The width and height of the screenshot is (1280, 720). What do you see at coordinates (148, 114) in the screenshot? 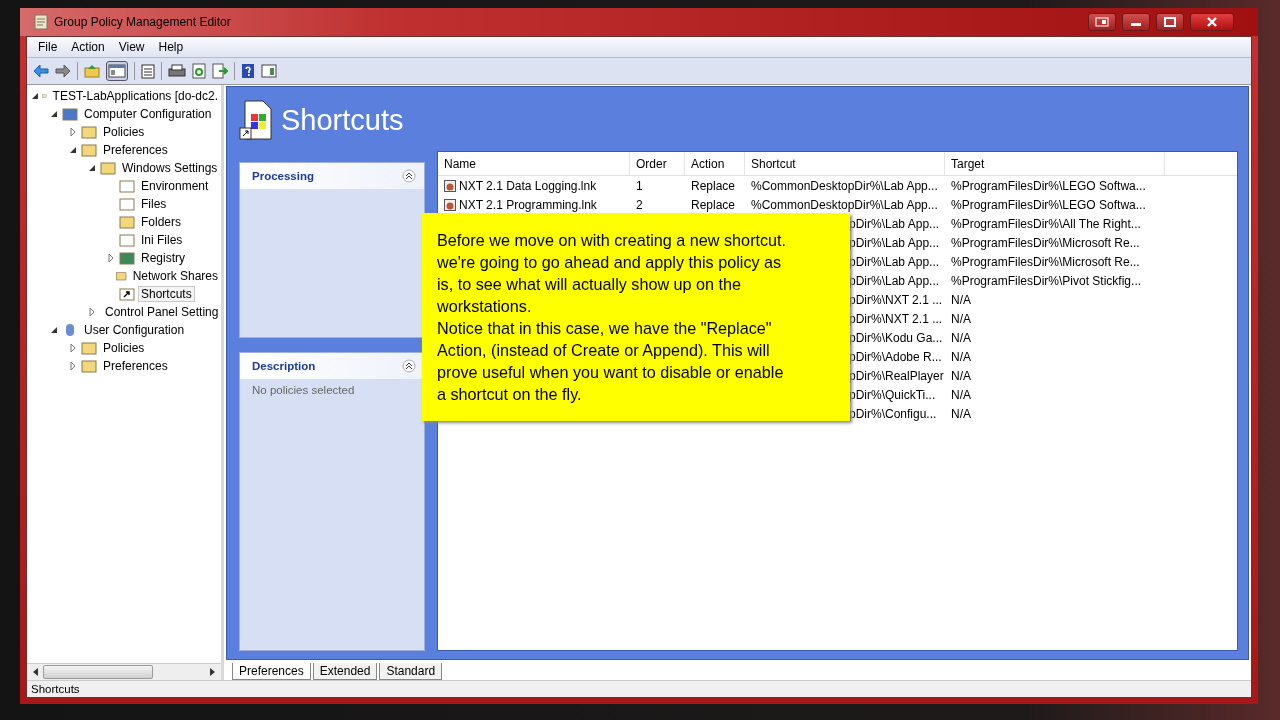
I see `tree-item: Computer Configuration` at bounding box center [148, 114].